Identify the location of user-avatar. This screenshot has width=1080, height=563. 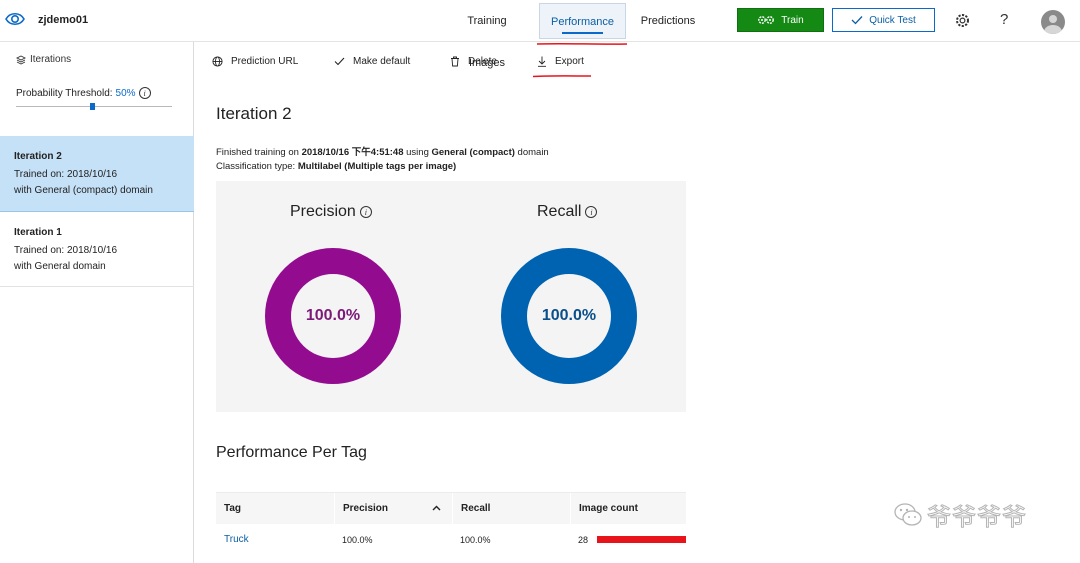
(1053, 22).